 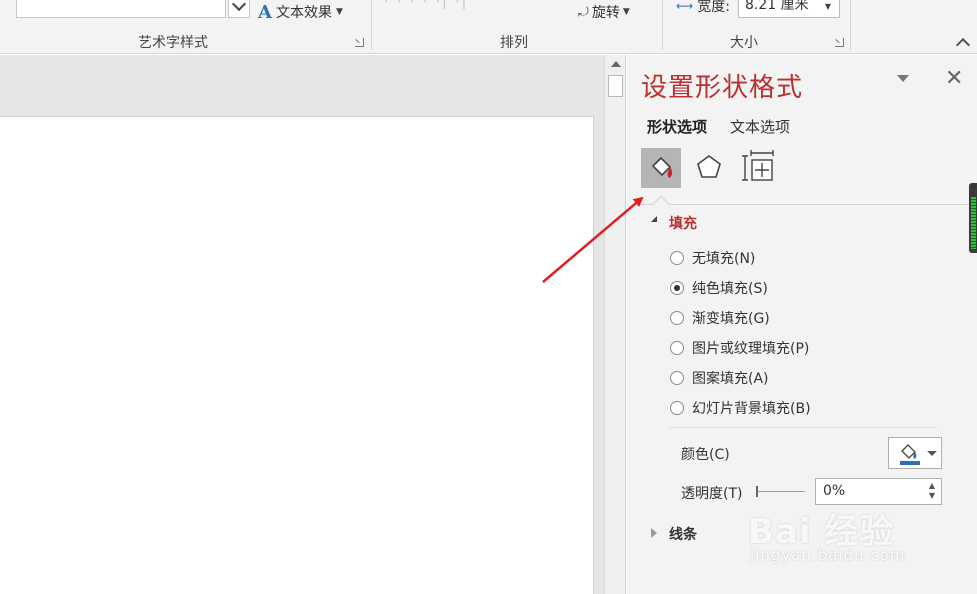 What do you see at coordinates (730, 289) in the screenshot?
I see `radio-label: 纯色填充(S)` at bounding box center [730, 289].